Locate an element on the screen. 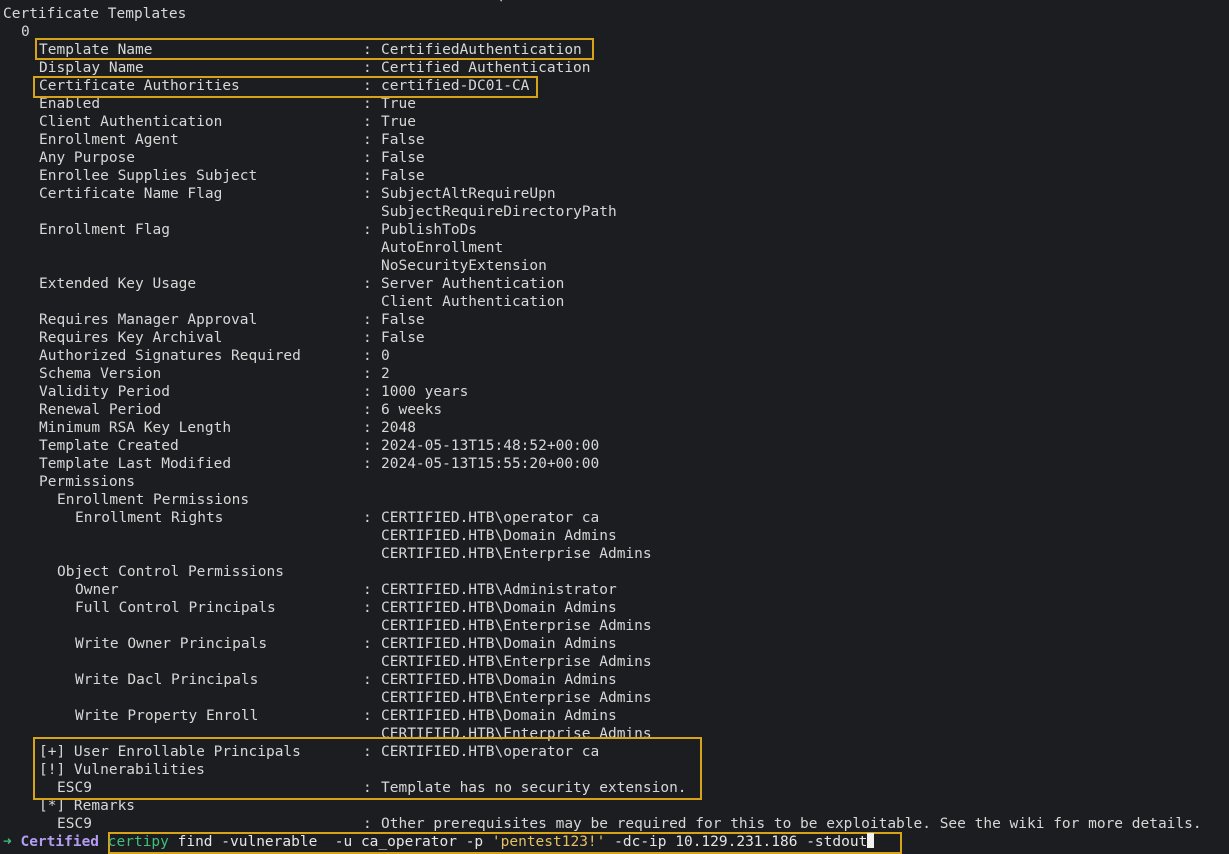  command-password: 'pentest123!' is located at coordinates (548, 842).